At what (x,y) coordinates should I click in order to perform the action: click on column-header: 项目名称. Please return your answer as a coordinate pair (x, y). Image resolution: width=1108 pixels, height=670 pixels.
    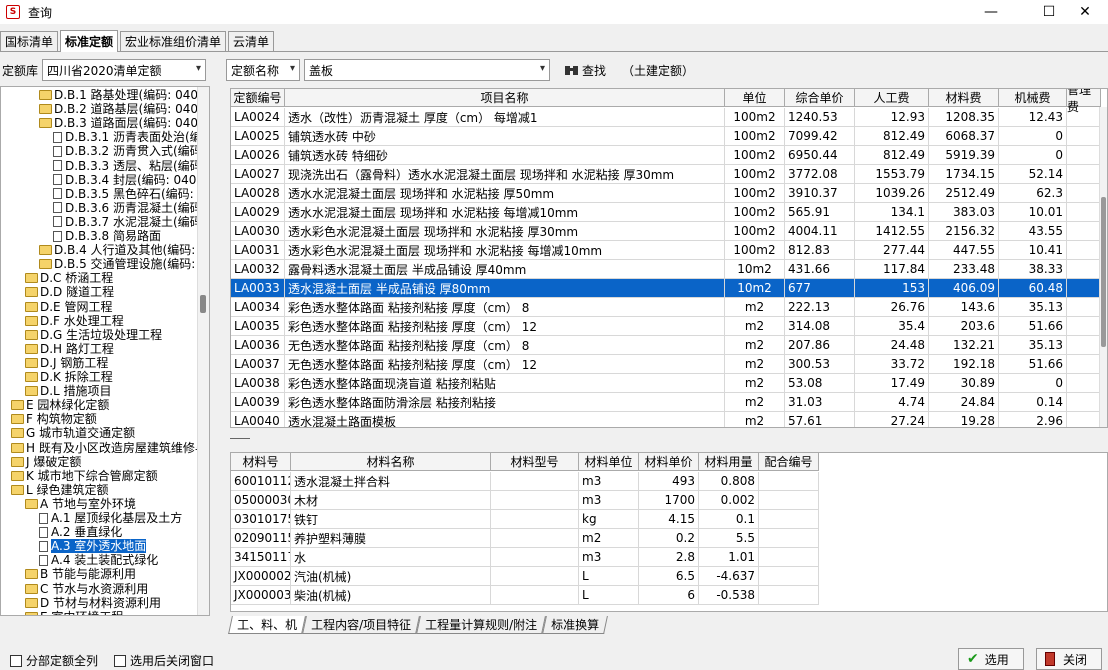
    Looking at the image, I should click on (505, 98).